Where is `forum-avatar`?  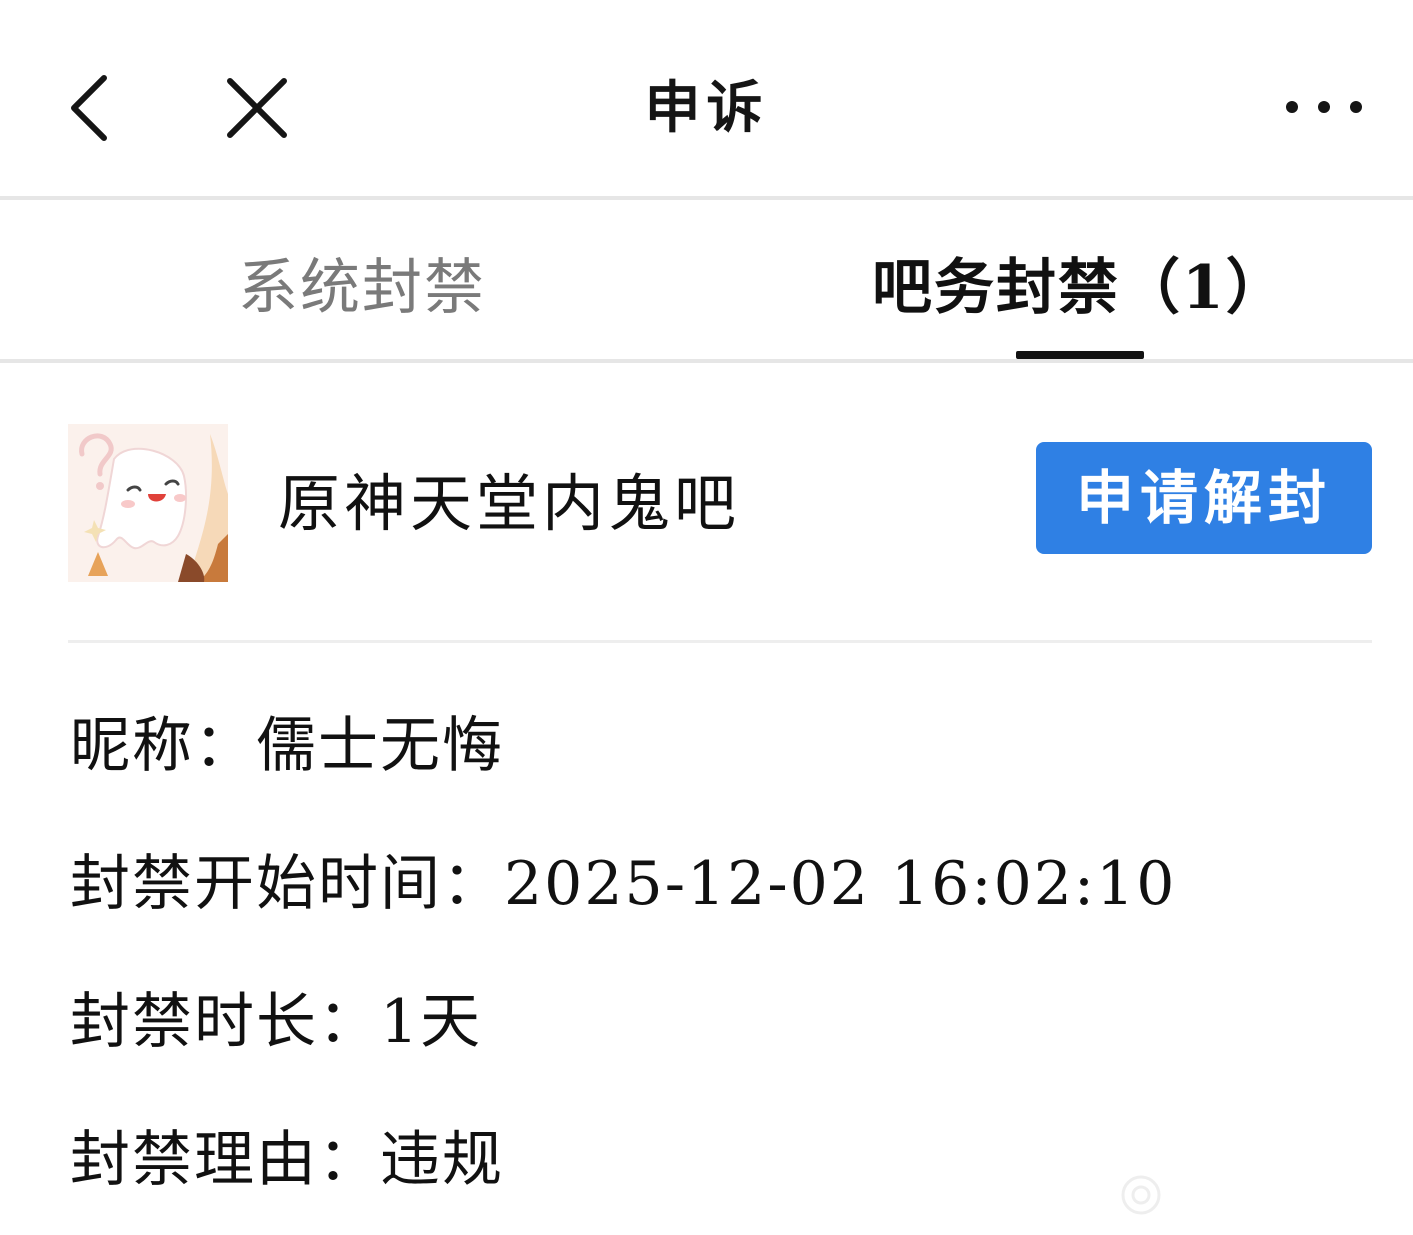 forum-avatar is located at coordinates (148, 503).